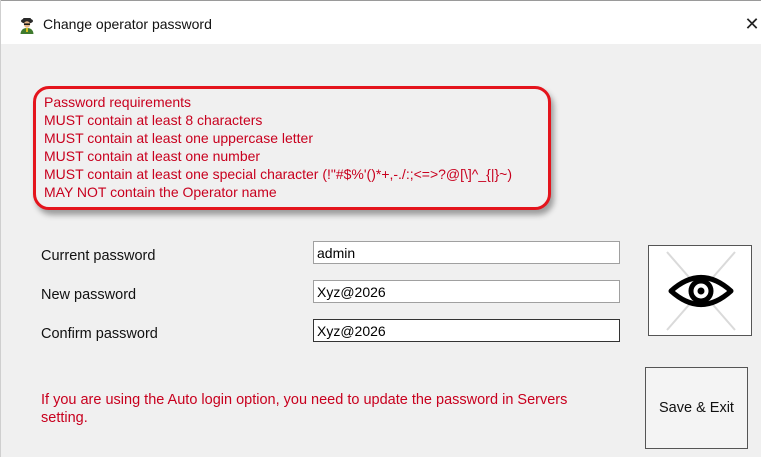  Describe the element at coordinates (89, 295) in the screenshot. I see `new-password-label: New password` at that location.